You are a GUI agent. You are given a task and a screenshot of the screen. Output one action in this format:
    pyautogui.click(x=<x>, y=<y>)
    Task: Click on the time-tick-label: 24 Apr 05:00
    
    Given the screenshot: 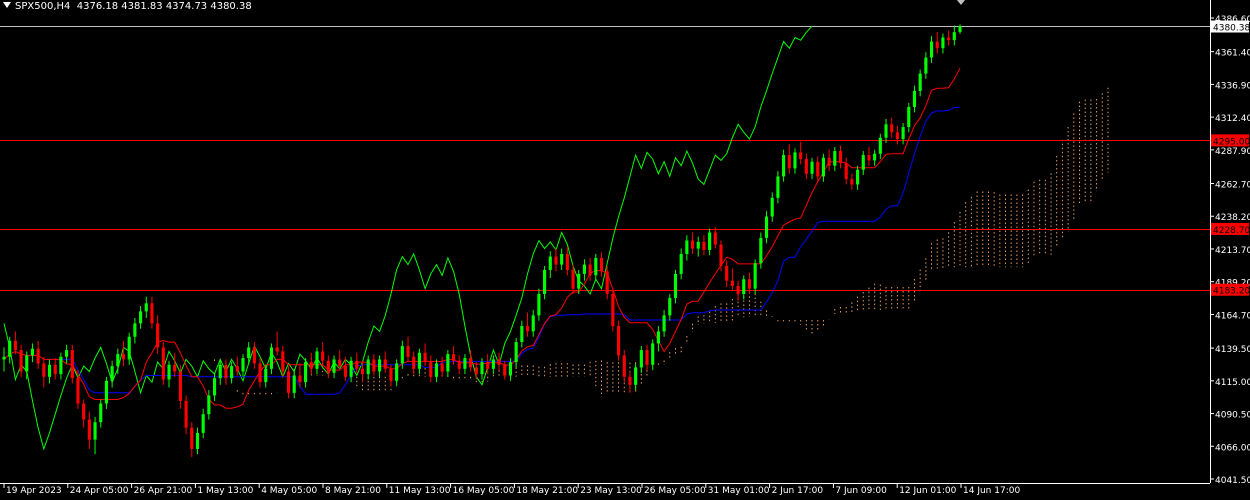 What is the action you would take?
    pyautogui.click(x=99, y=491)
    